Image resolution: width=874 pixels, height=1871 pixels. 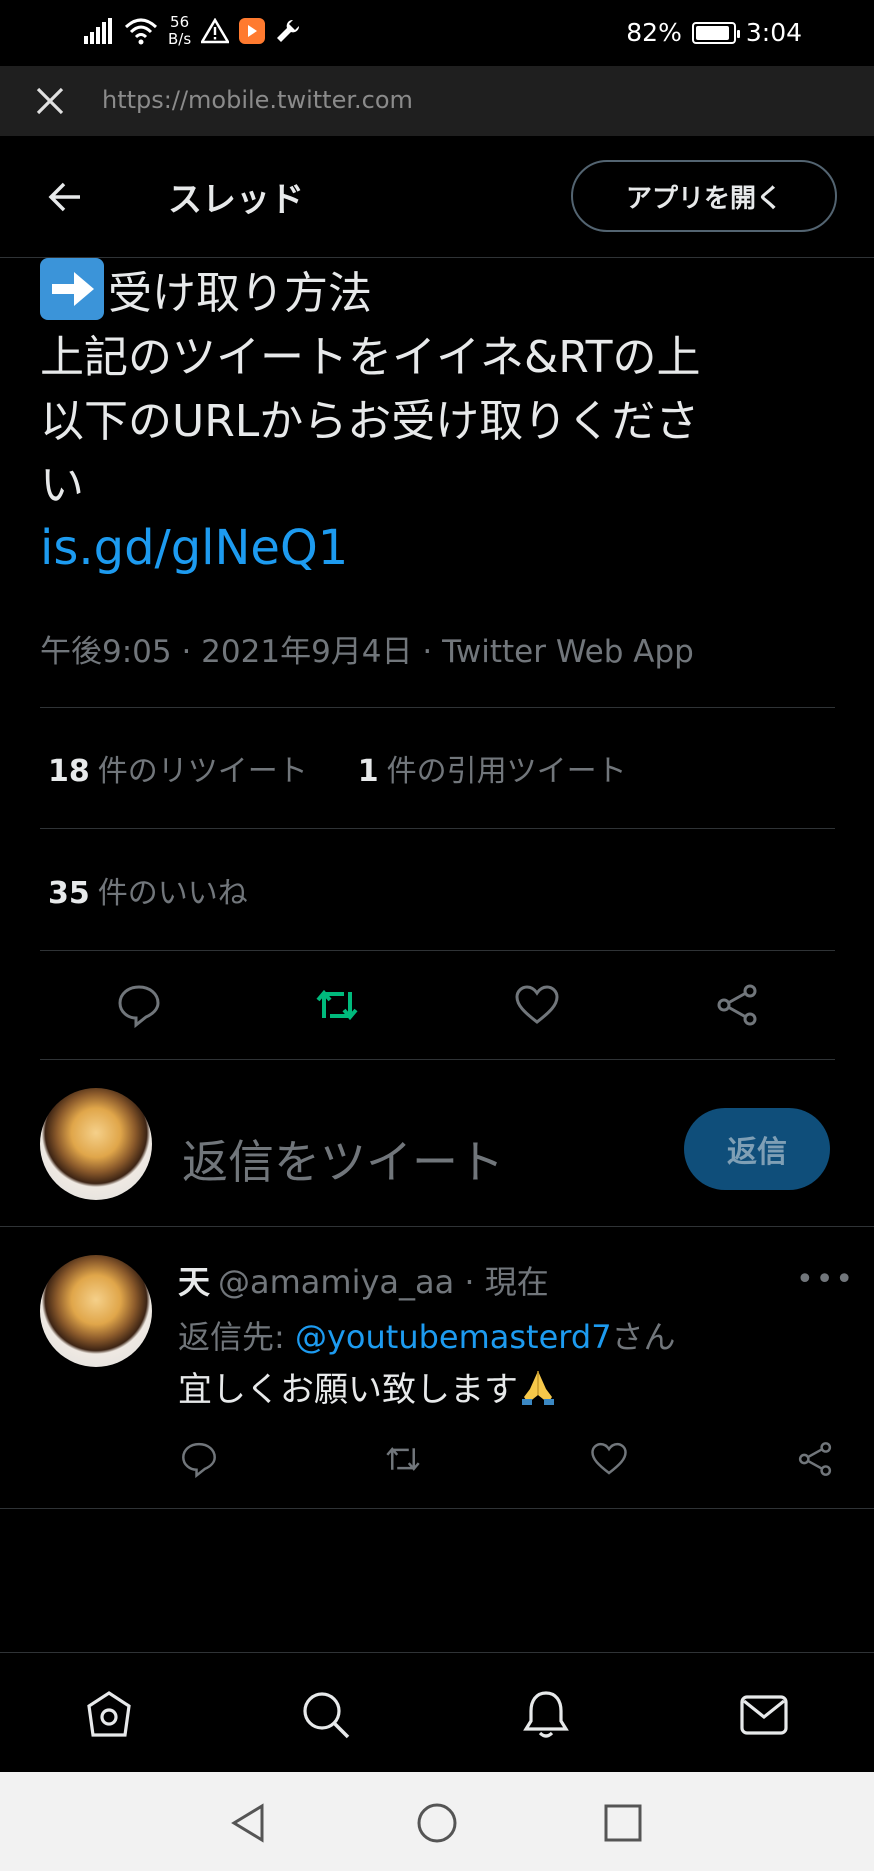 I want to click on wifi-icon, so click(x=141, y=31).